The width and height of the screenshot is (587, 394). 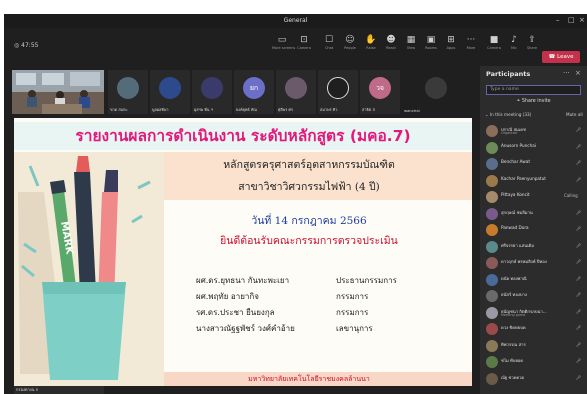 What do you see at coordinates (329, 40) in the screenshot?
I see `chat-icon: ☐` at bounding box center [329, 40].